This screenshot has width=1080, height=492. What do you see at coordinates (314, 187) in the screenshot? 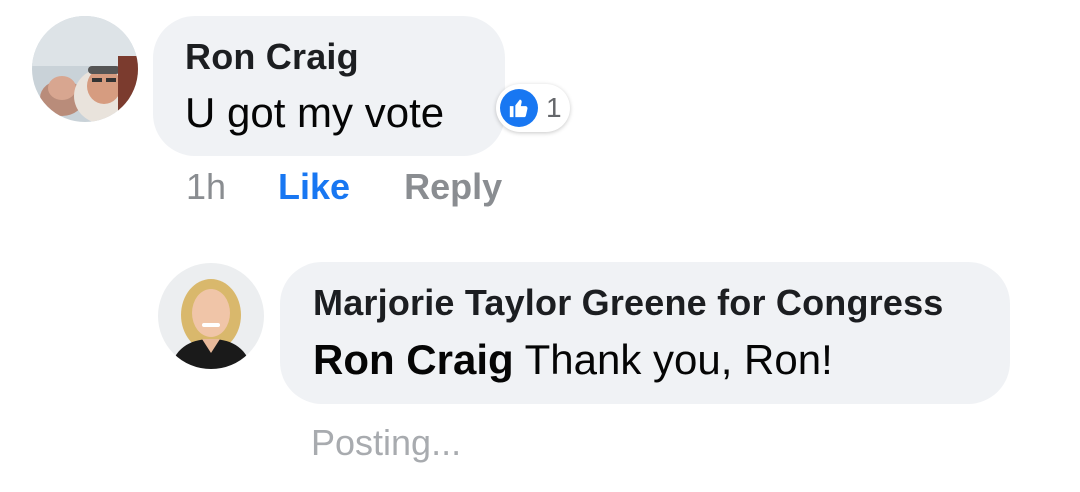
I see `like-button: Like` at bounding box center [314, 187].